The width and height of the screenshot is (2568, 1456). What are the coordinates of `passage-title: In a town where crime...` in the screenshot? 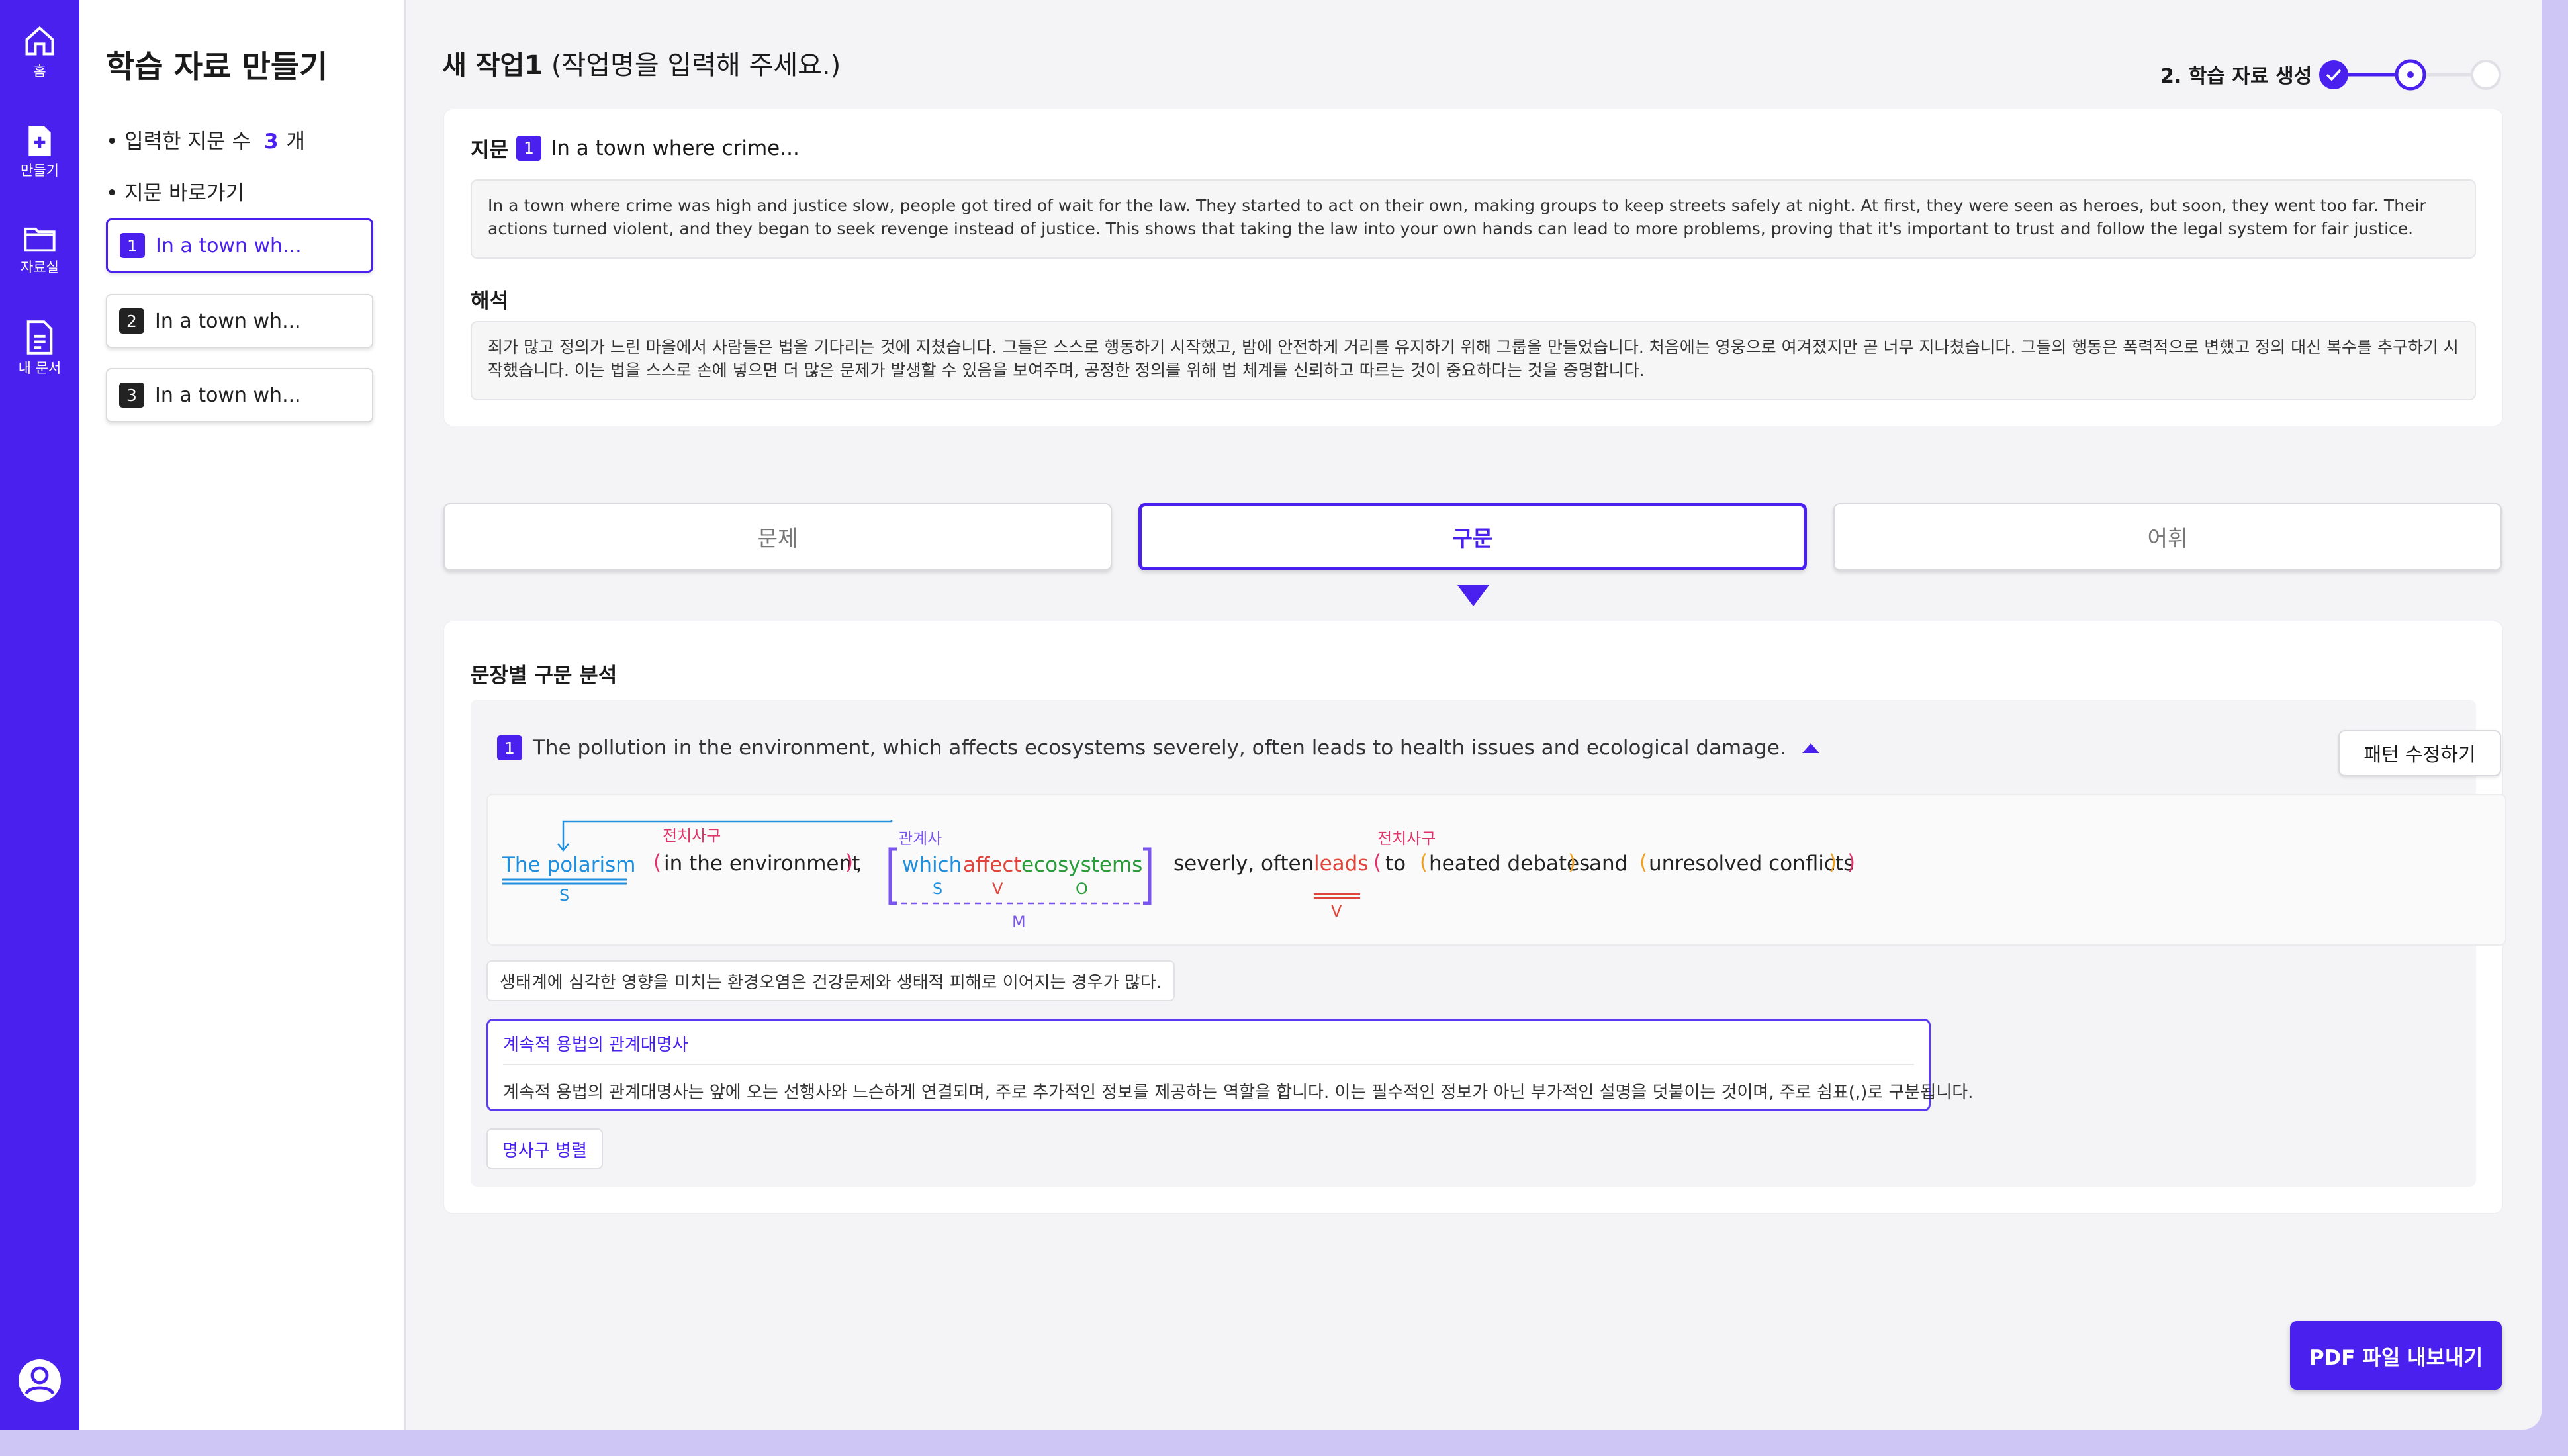 It's located at (675, 148).